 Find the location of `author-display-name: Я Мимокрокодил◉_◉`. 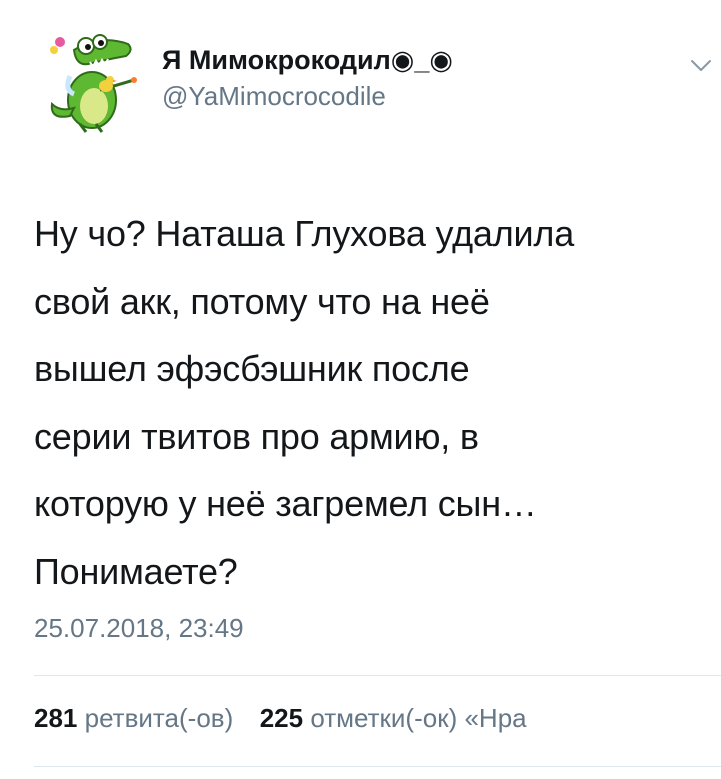

author-display-name: Я Мимокрокодил◉_◉ is located at coordinates (307, 60).